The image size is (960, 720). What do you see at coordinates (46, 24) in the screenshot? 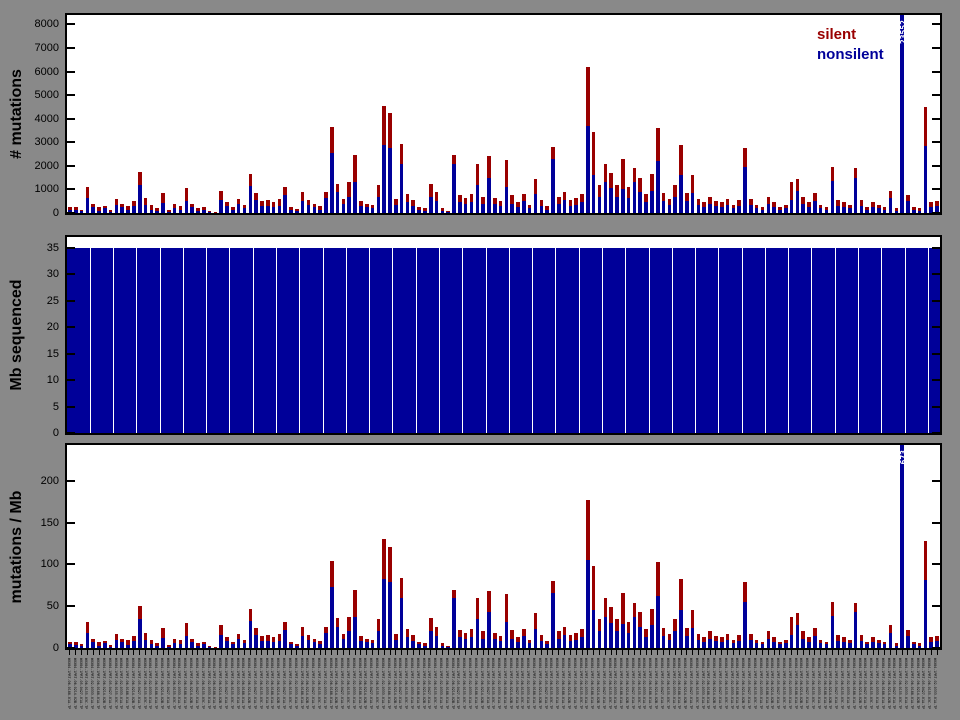
I see `y-tick-label: 8000` at bounding box center [46, 24].